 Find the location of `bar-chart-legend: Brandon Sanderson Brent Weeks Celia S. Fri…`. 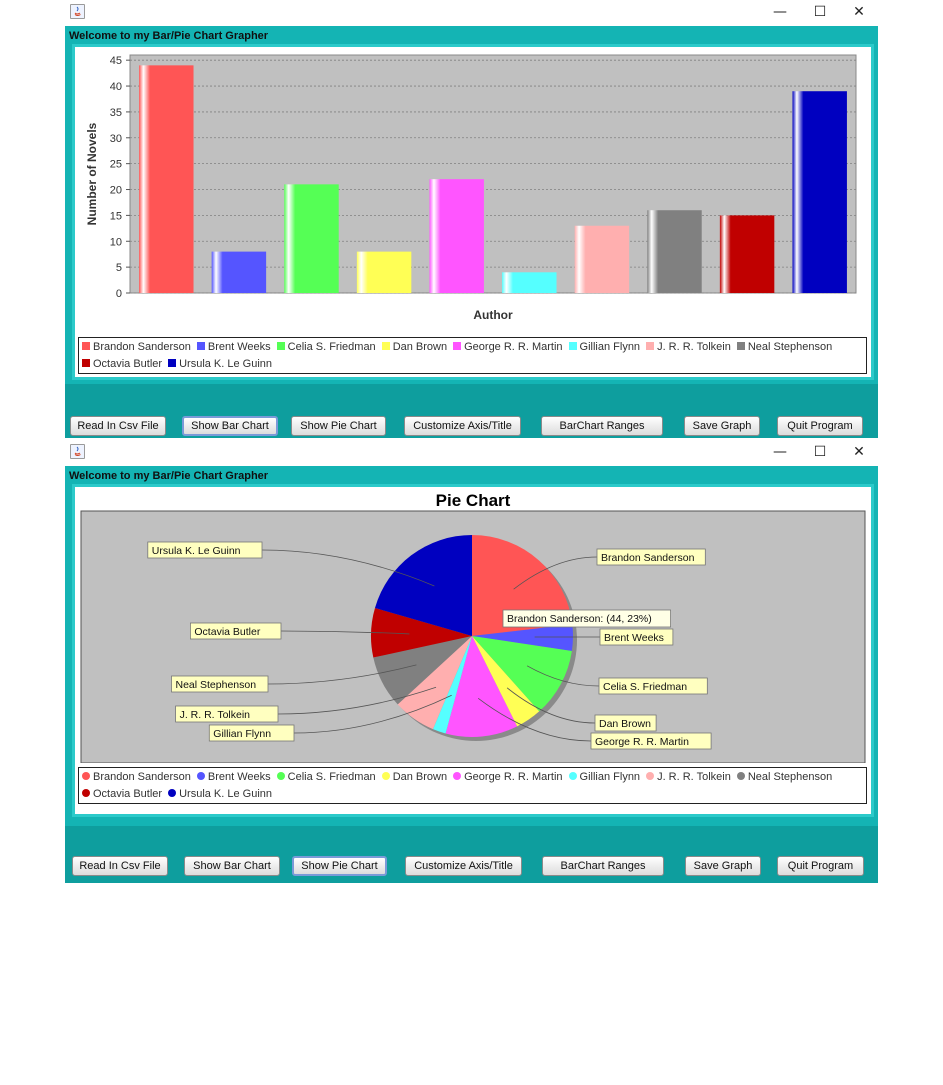

bar-chart-legend: Brandon Sanderson Brent Weeks Celia S. Fri… is located at coordinates (472, 355).